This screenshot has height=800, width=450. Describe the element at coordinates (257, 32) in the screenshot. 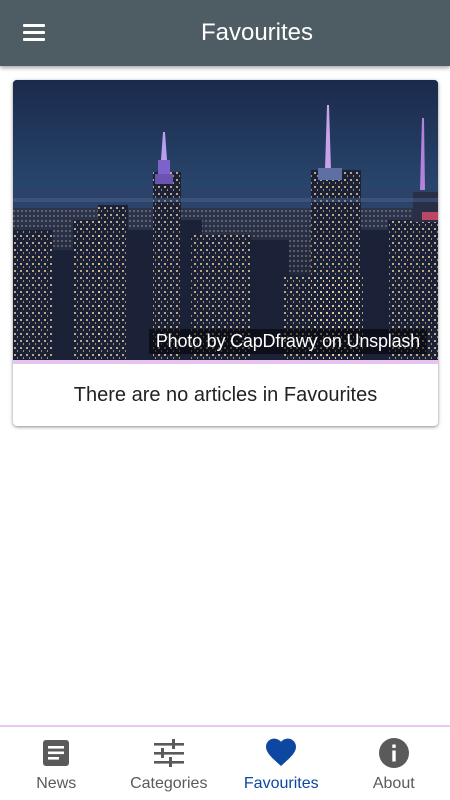

I see `page-title: Favourites` at that location.